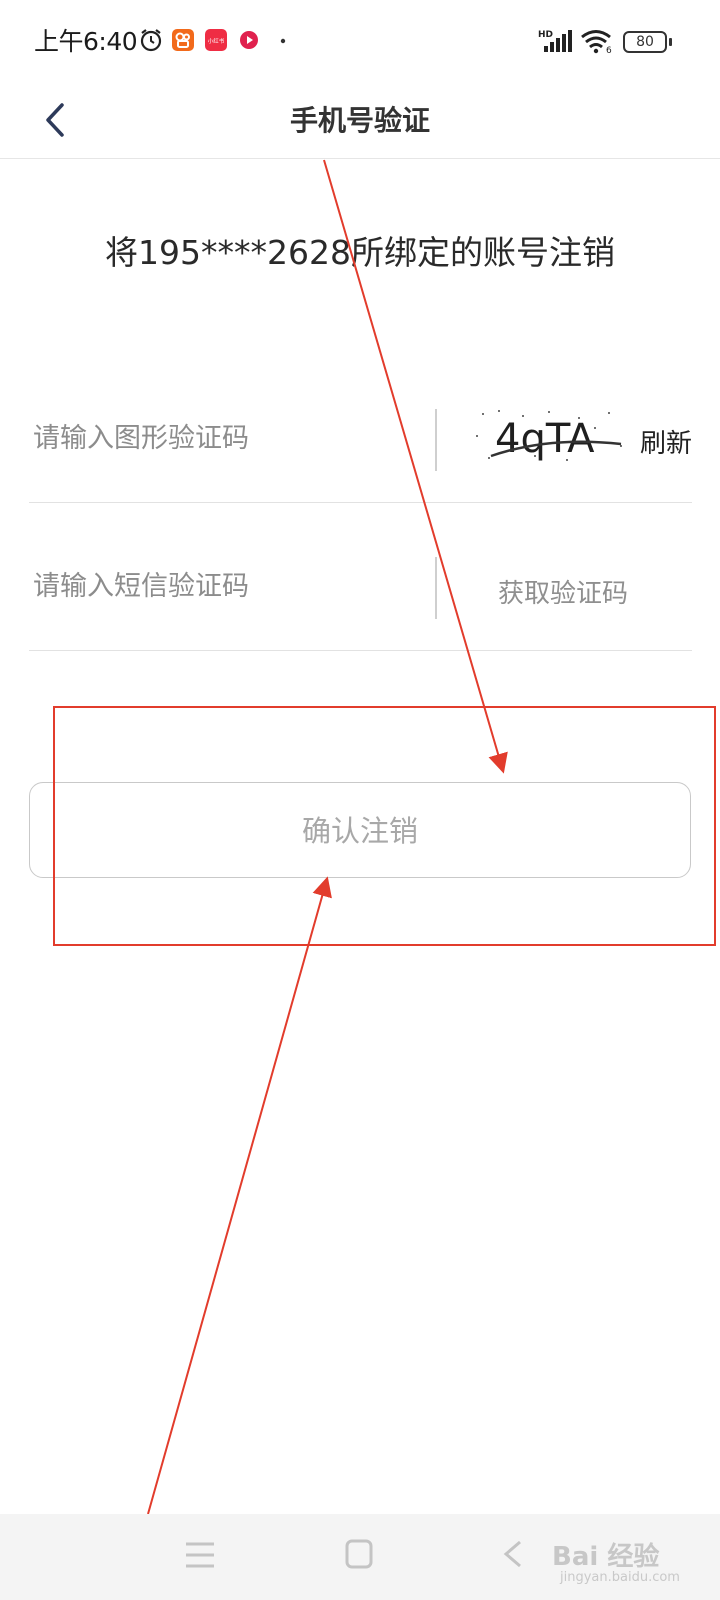 This screenshot has width=720, height=1600. What do you see at coordinates (606, 1557) in the screenshot?
I see `watermark-brand: Bai 经验` at bounding box center [606, 1557].